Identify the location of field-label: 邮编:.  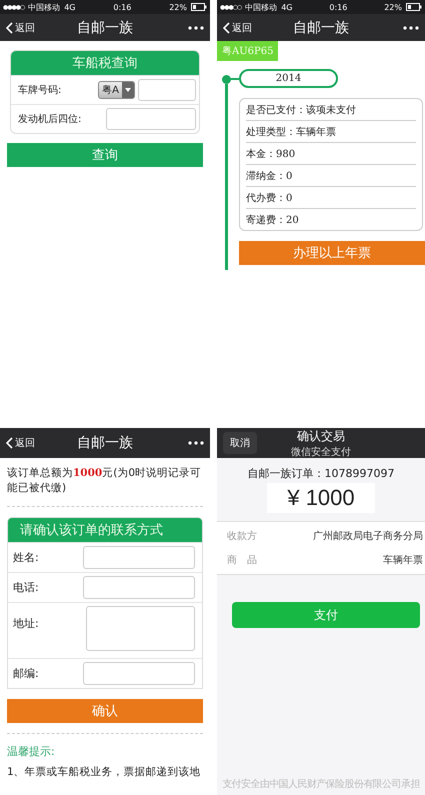
(26, 673).